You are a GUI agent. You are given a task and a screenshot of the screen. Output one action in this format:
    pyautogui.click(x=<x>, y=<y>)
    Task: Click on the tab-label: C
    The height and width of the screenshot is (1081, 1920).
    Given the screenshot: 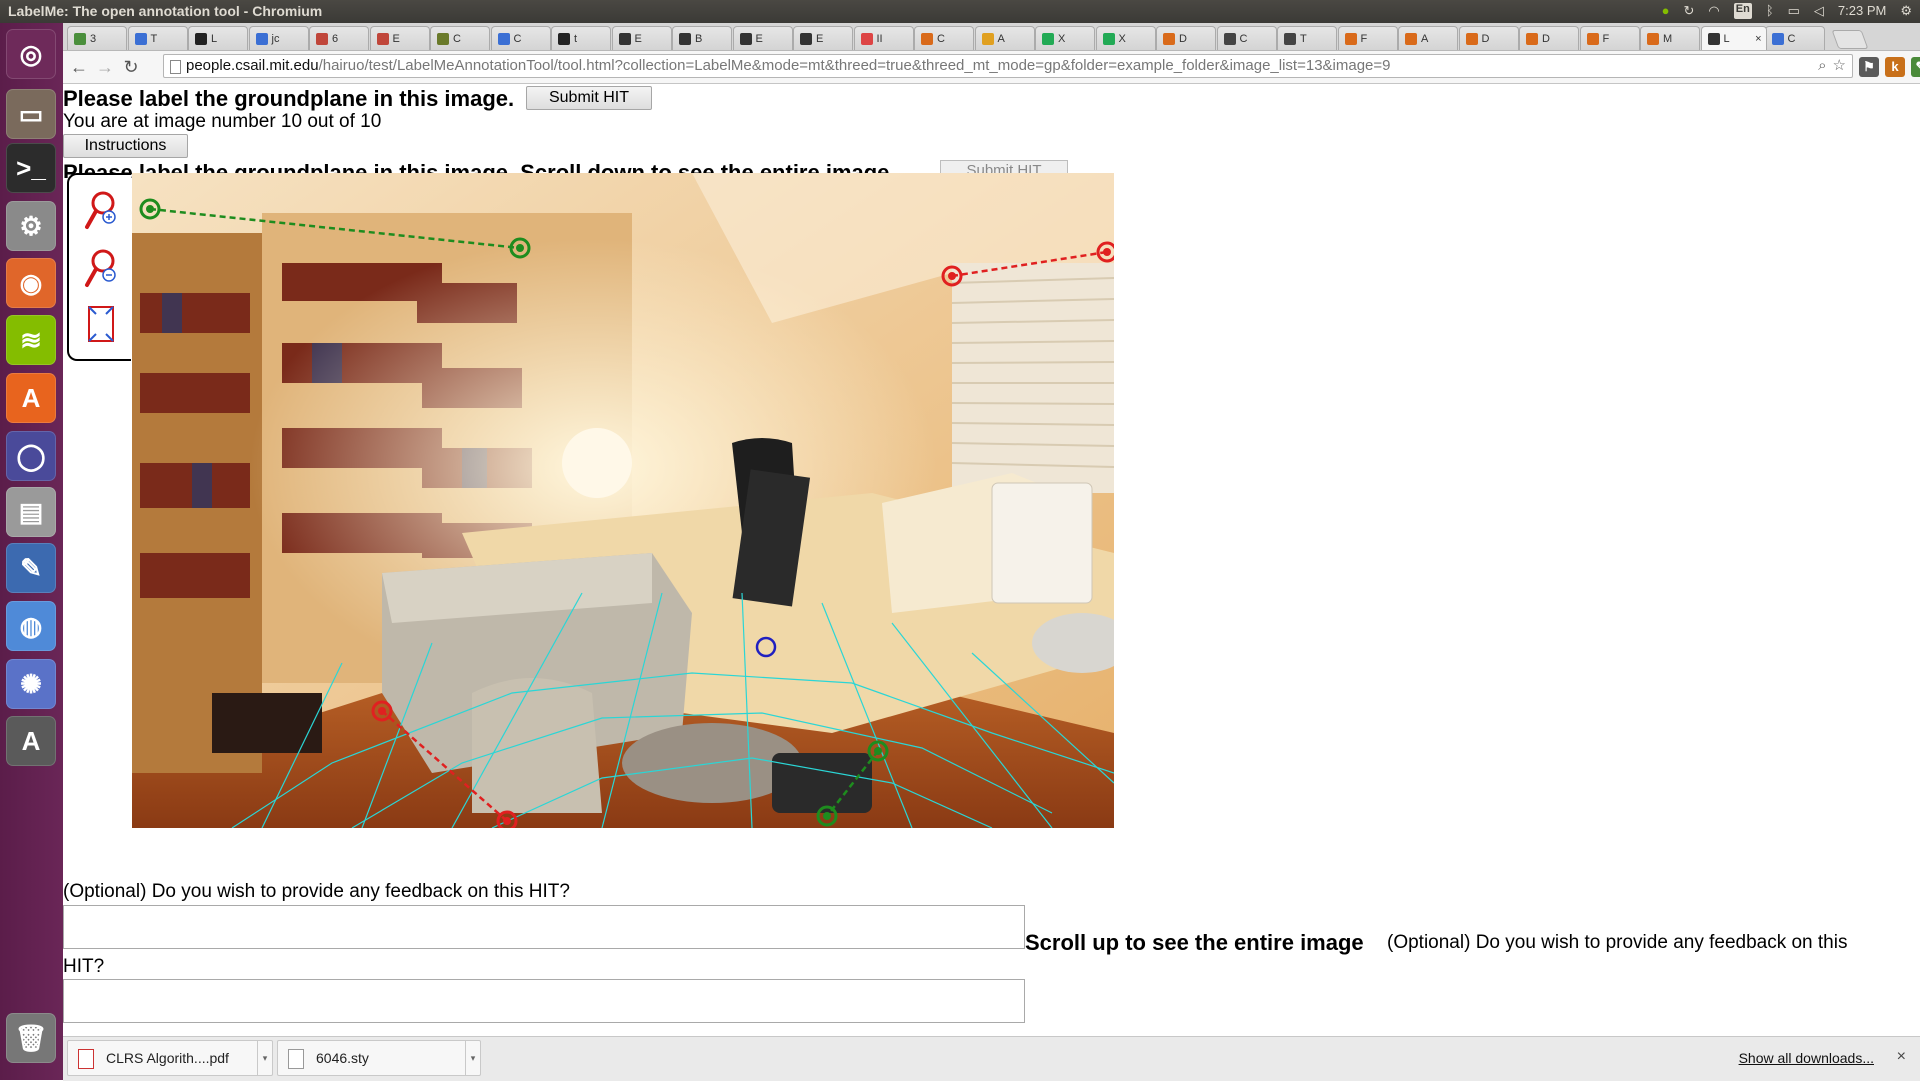 What is the action you would take?
    pyautogui.click(x=1243, y=38)
    